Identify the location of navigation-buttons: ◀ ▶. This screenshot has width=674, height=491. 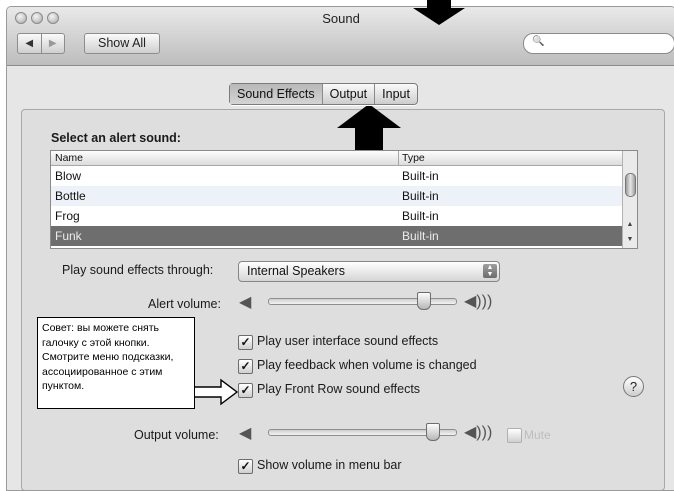
(41, 43).